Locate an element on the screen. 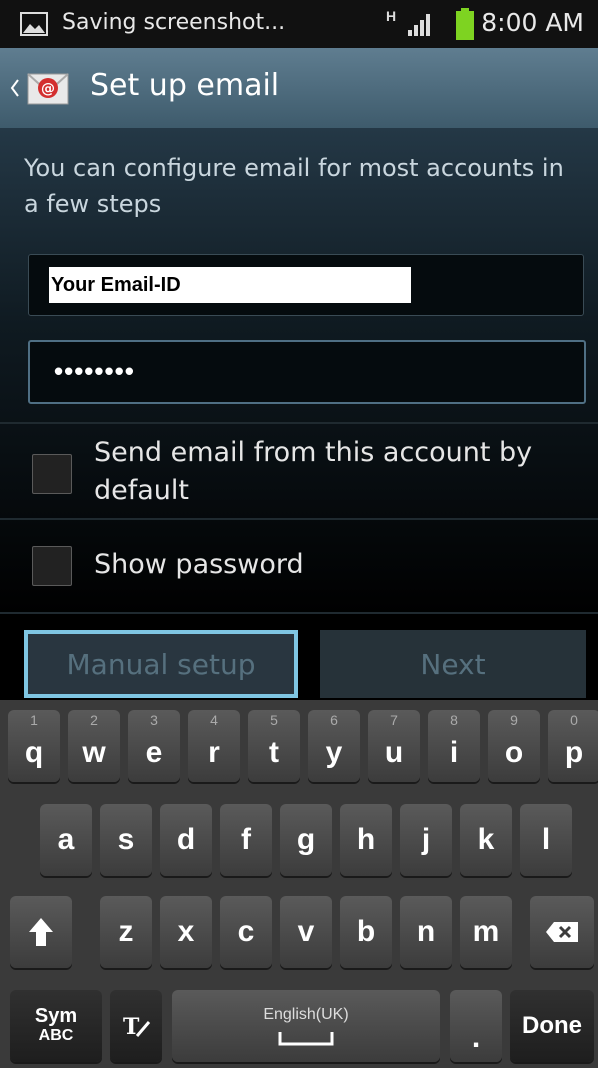 Image resolution: width=598 pixels, height=1068 pixels. key-z: z is located at coordinates (126, 932).